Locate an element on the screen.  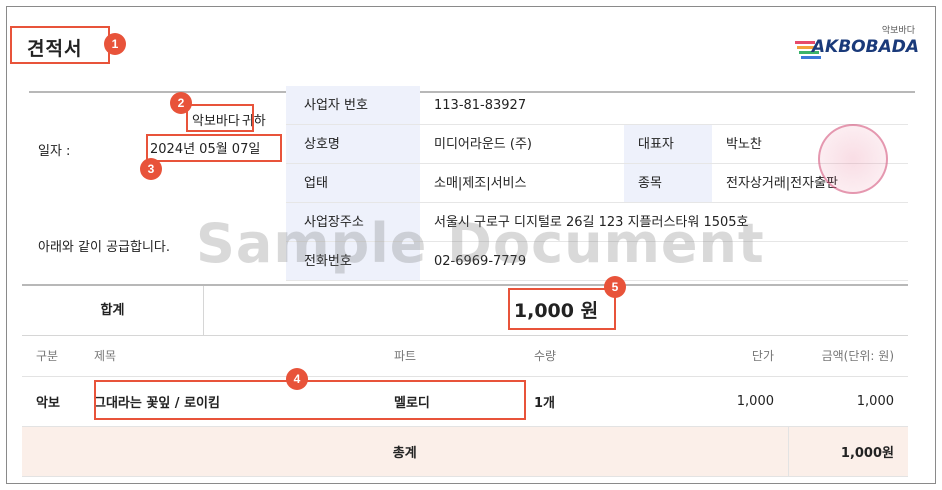
logo-wordmark: AKBOBADA is located at coordinates (865, 47).